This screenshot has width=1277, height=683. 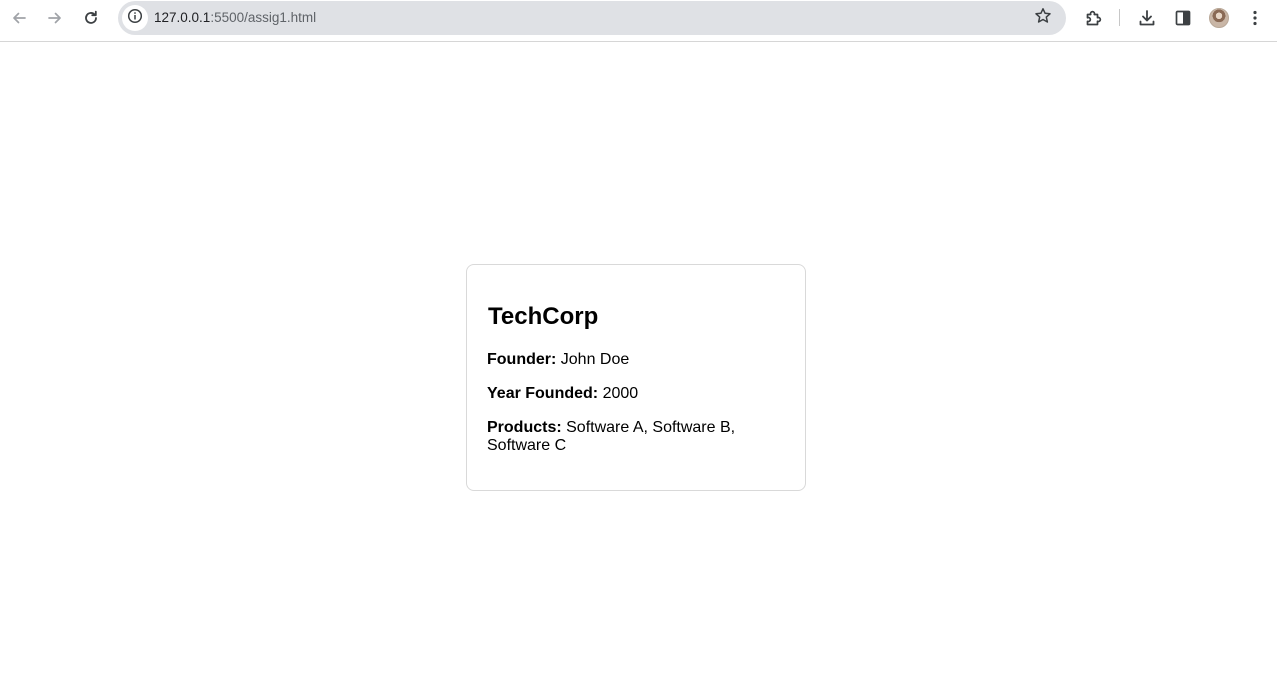 I want to click on site-info-button, so click(x=135, y=18).